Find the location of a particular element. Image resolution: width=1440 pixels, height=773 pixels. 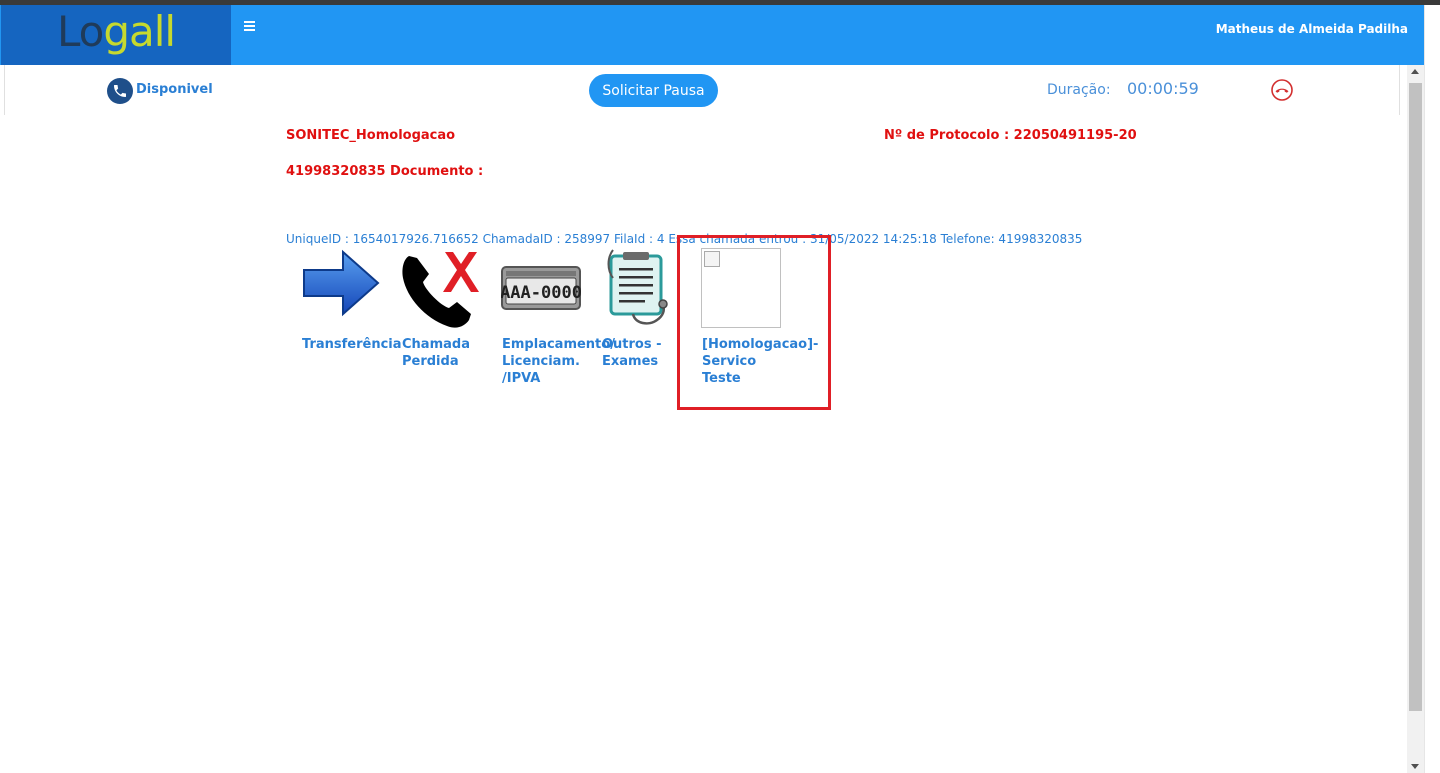

test-service-label-line-1: [Homologacao]- is located at coordinates (760, 344).